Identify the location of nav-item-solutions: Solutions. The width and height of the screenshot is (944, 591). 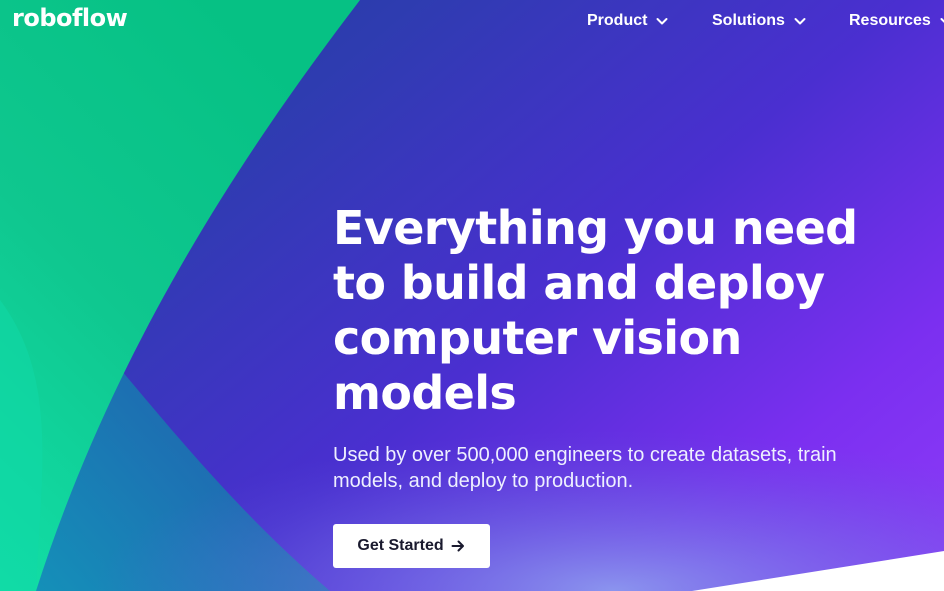
(759, 21).